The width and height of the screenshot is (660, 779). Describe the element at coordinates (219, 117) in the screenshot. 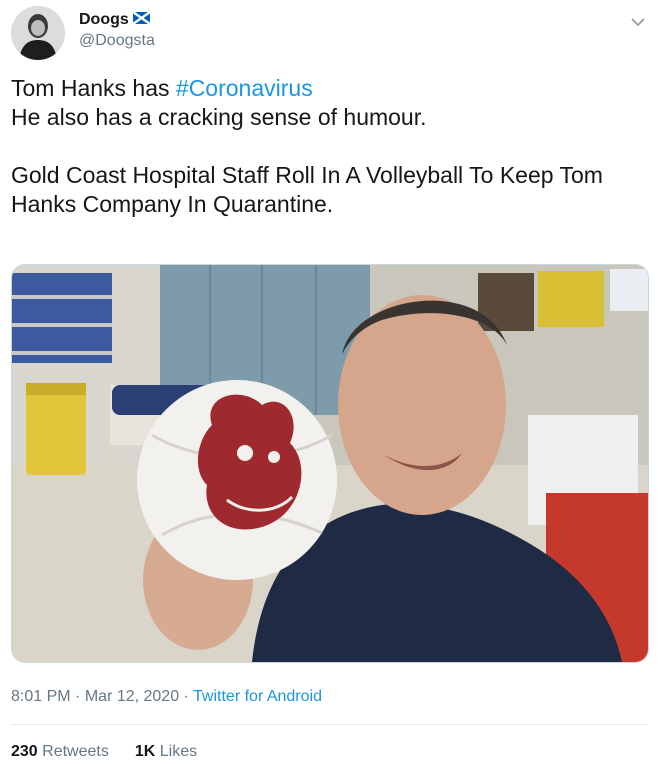

I see `tweet-line-2: He also has a cracking sense of humour.` at that location.